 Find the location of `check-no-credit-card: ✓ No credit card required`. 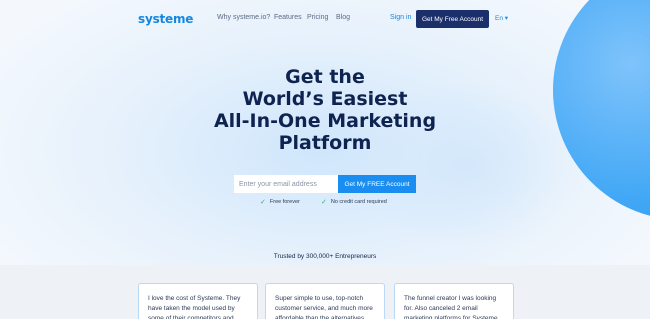

check-no-credit-card: ✓ No credit card required is located at coordinates (354, 202).